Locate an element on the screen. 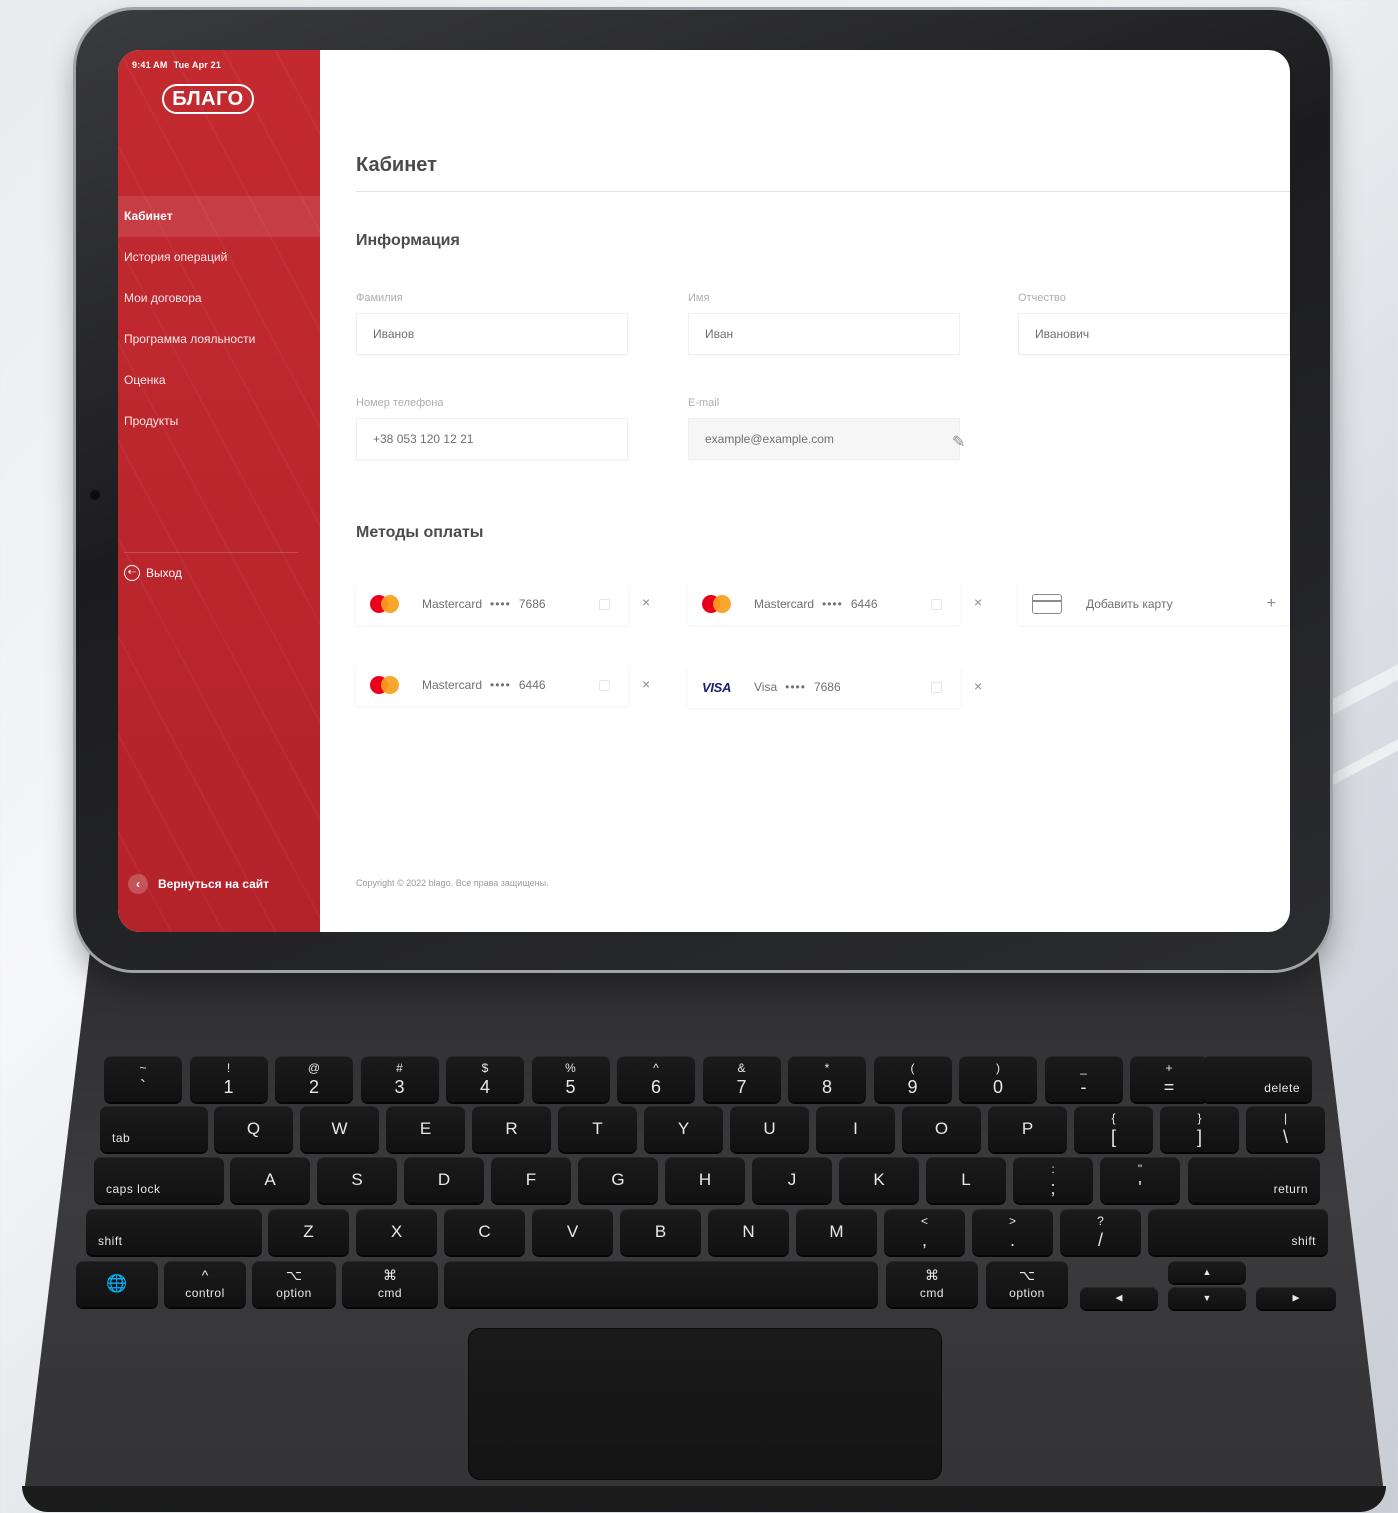 This screenshot has height=1513, width=1398. key-s: S is located at coordinates (357, 1180).